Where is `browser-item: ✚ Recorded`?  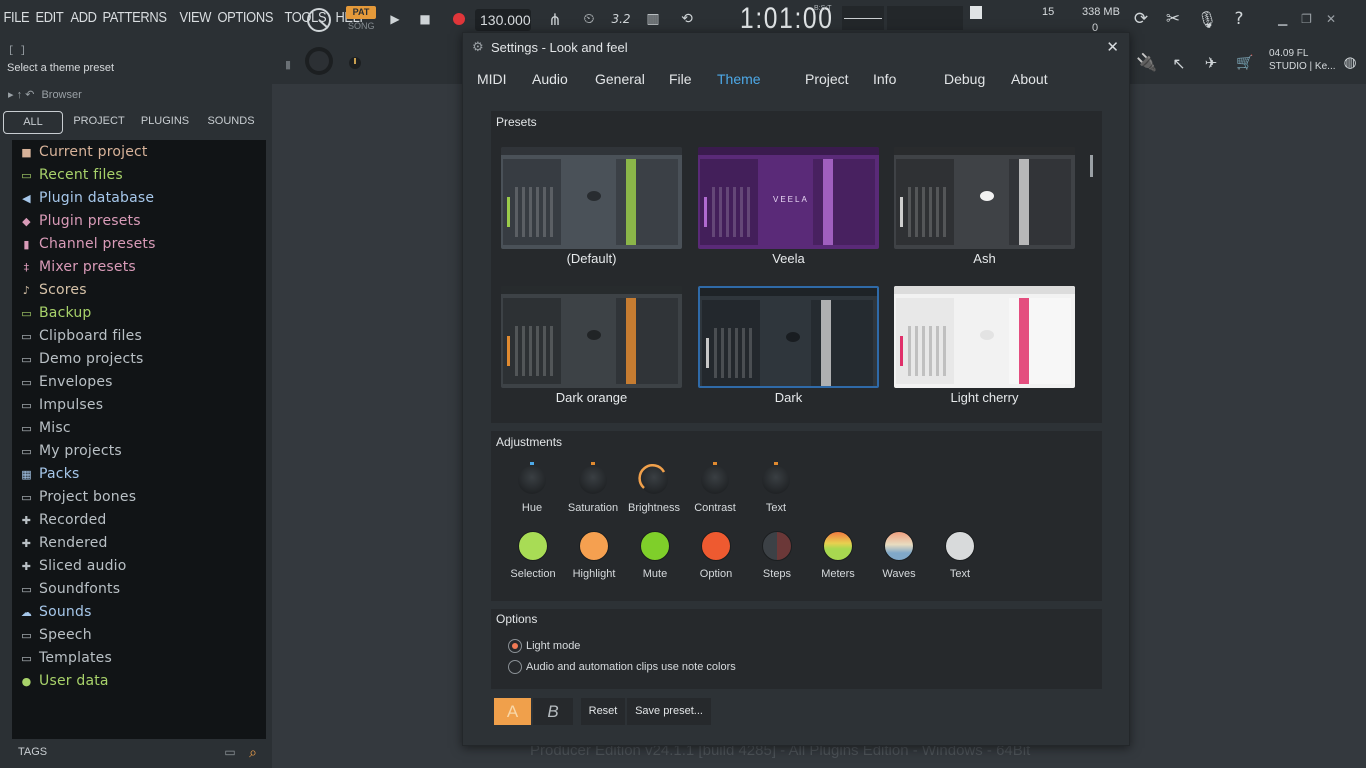
browser-item: ✚ Recorded is located at coordinates (63, 520).